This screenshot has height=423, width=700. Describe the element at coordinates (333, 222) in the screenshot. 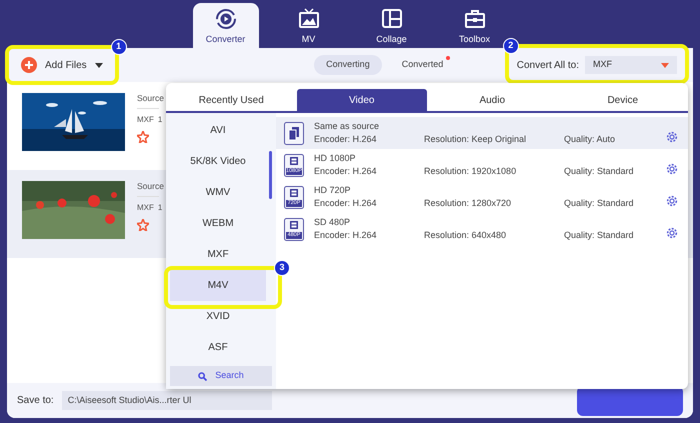

I see `preset-name: SD 480P` at that location.